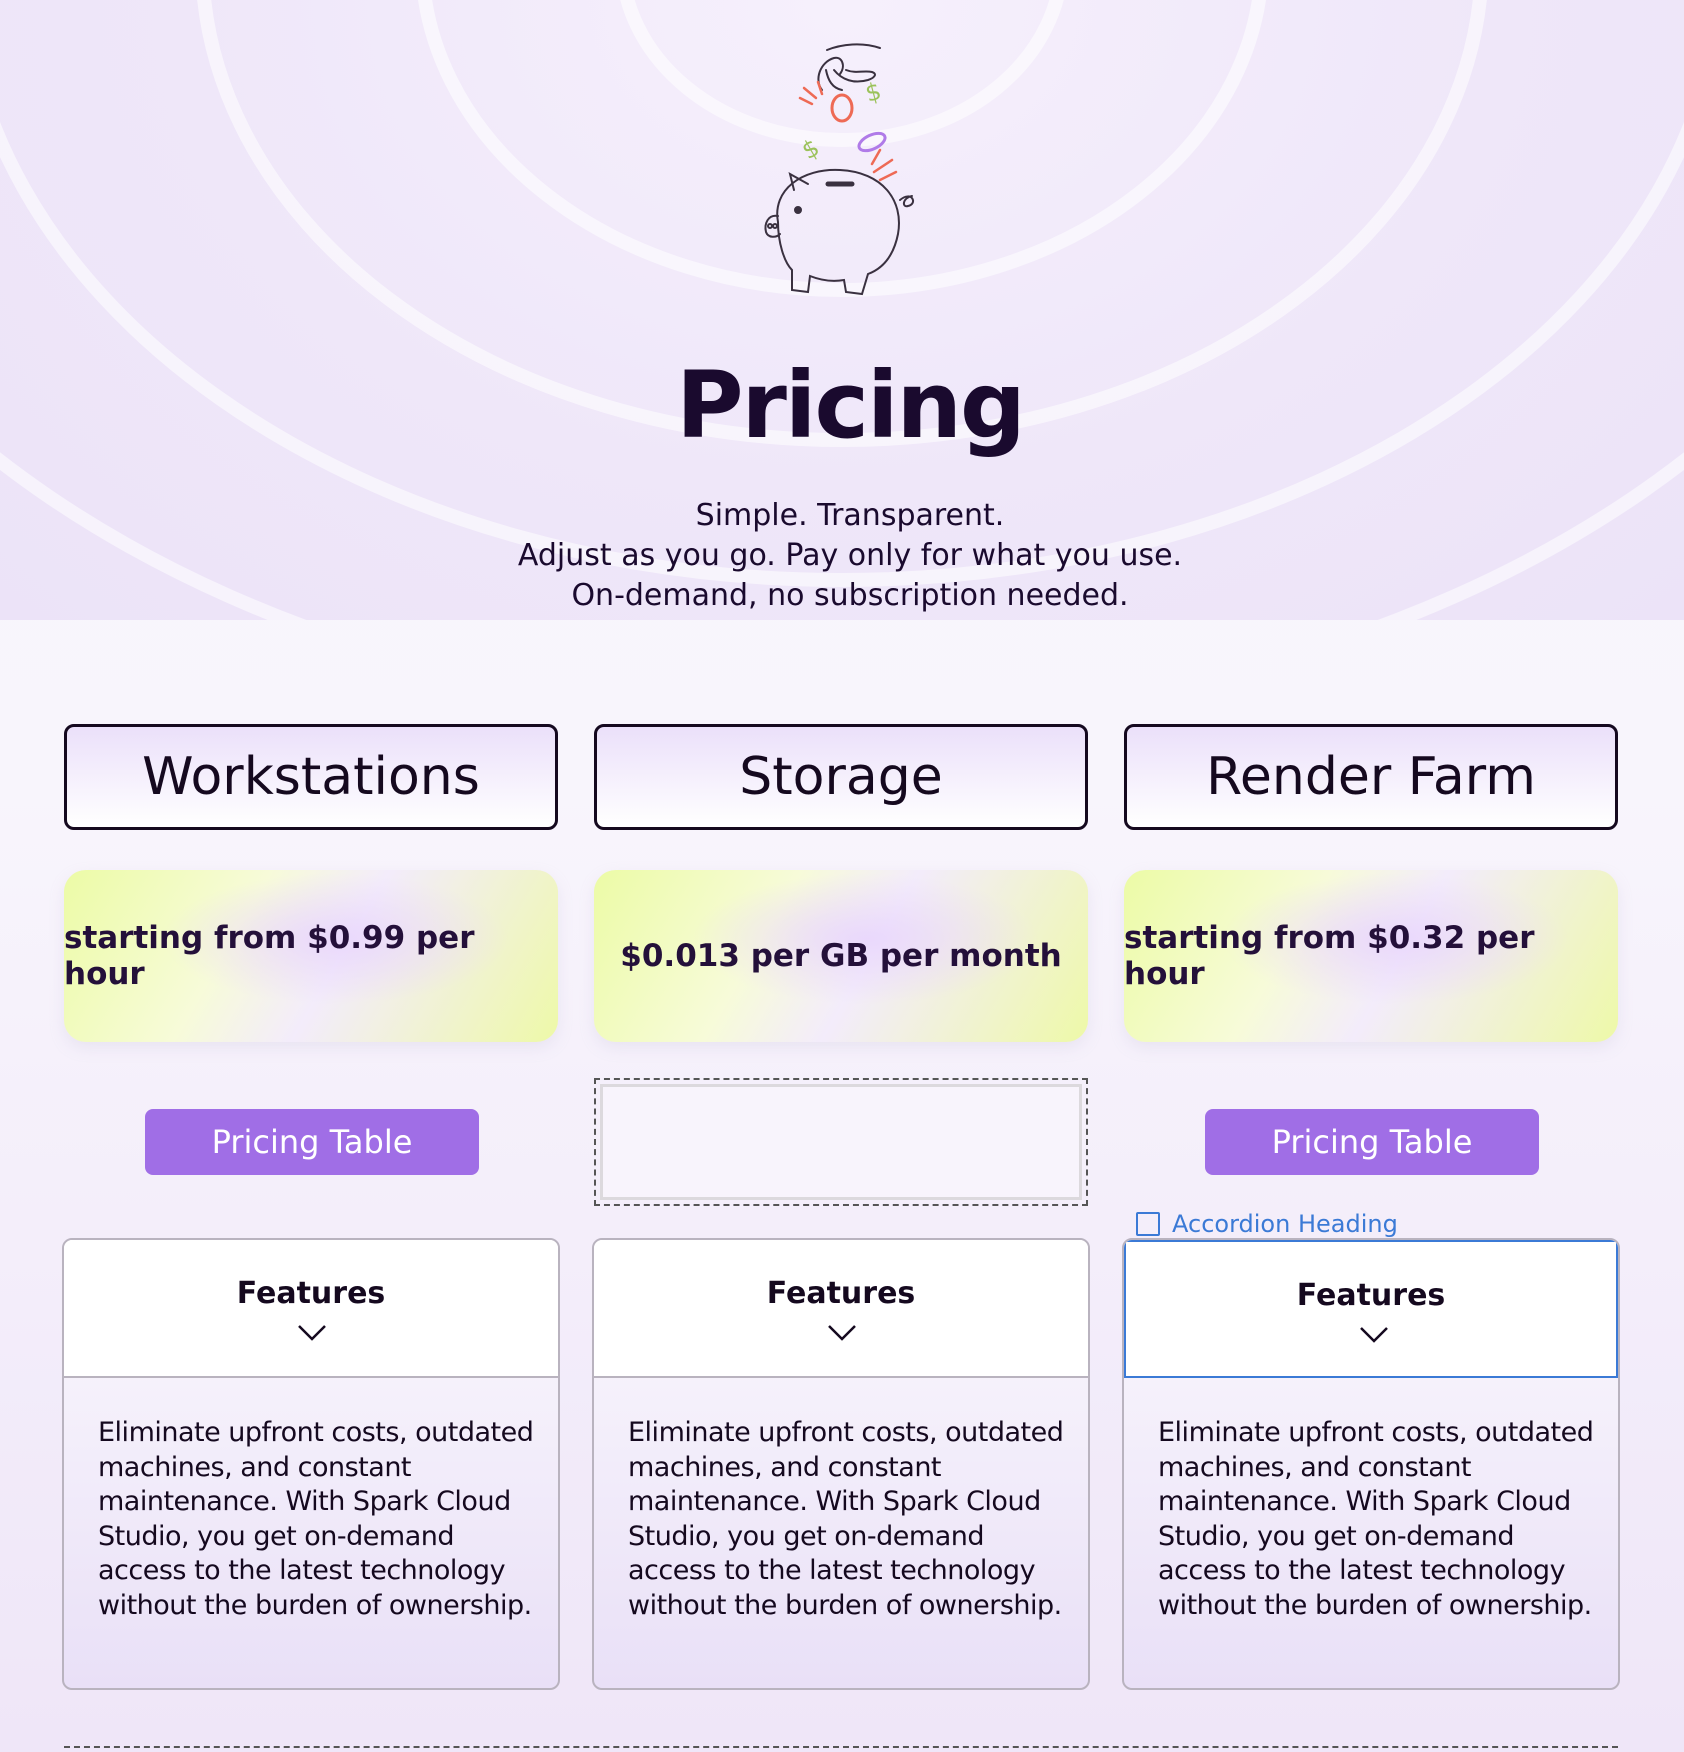 Image resolution: width=1684 pixels, height=1752 pixels. I want to click on plan-tab-render-farm: Render Farm, so click(1371, 777).